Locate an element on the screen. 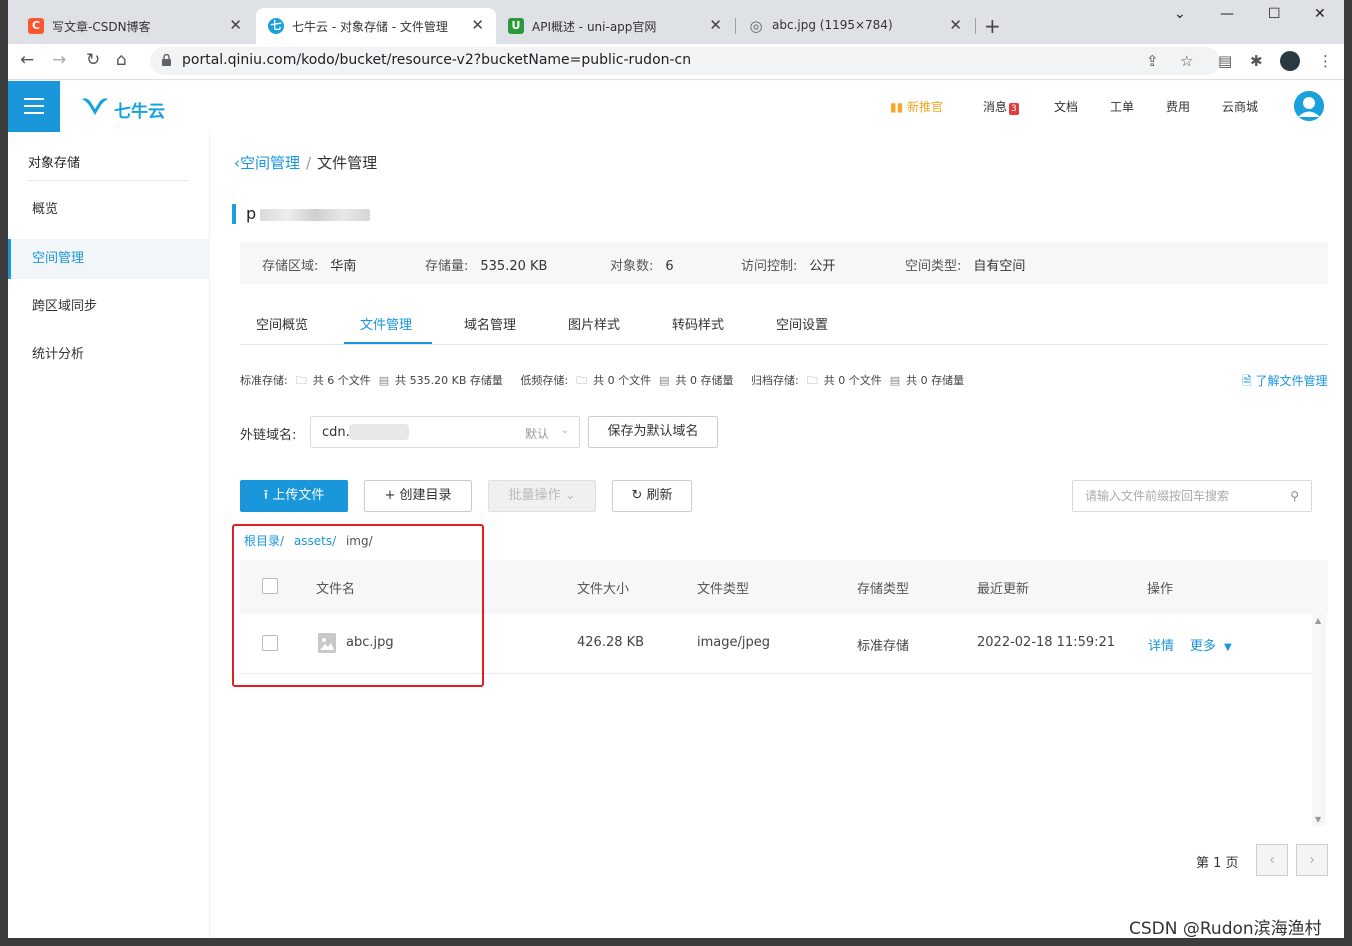 Image resolution: width=1352 pixels, height=946 pixels. tab-search-icon: ⌄ is located at coordinates (1180, 14).